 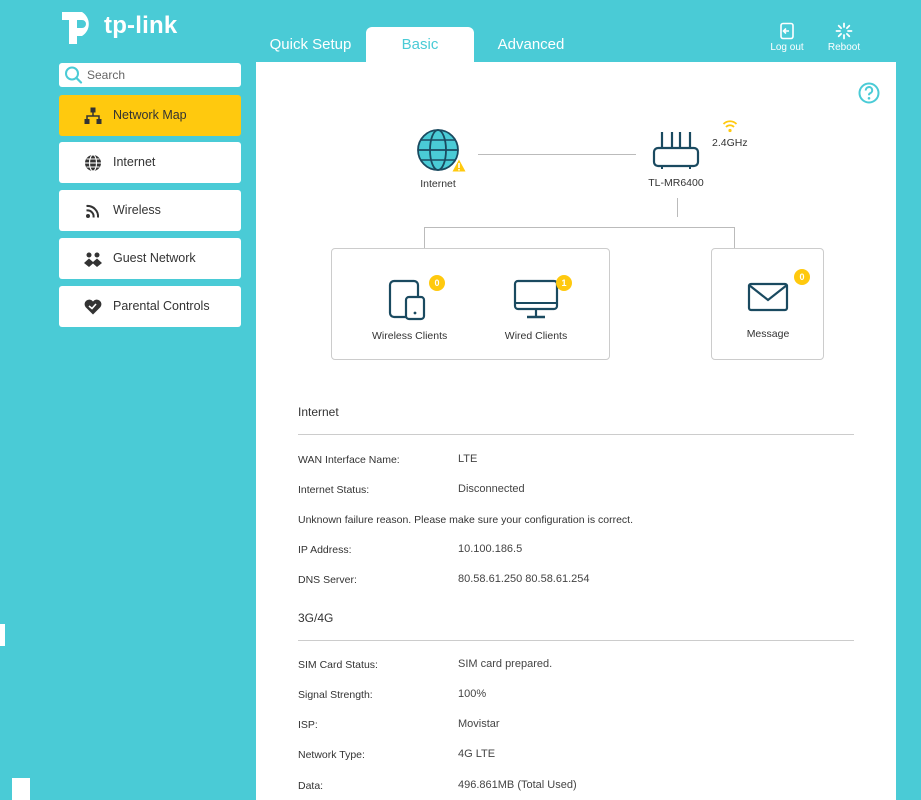 I want to click on logout-label: Log out, so click(x=787, y=47).